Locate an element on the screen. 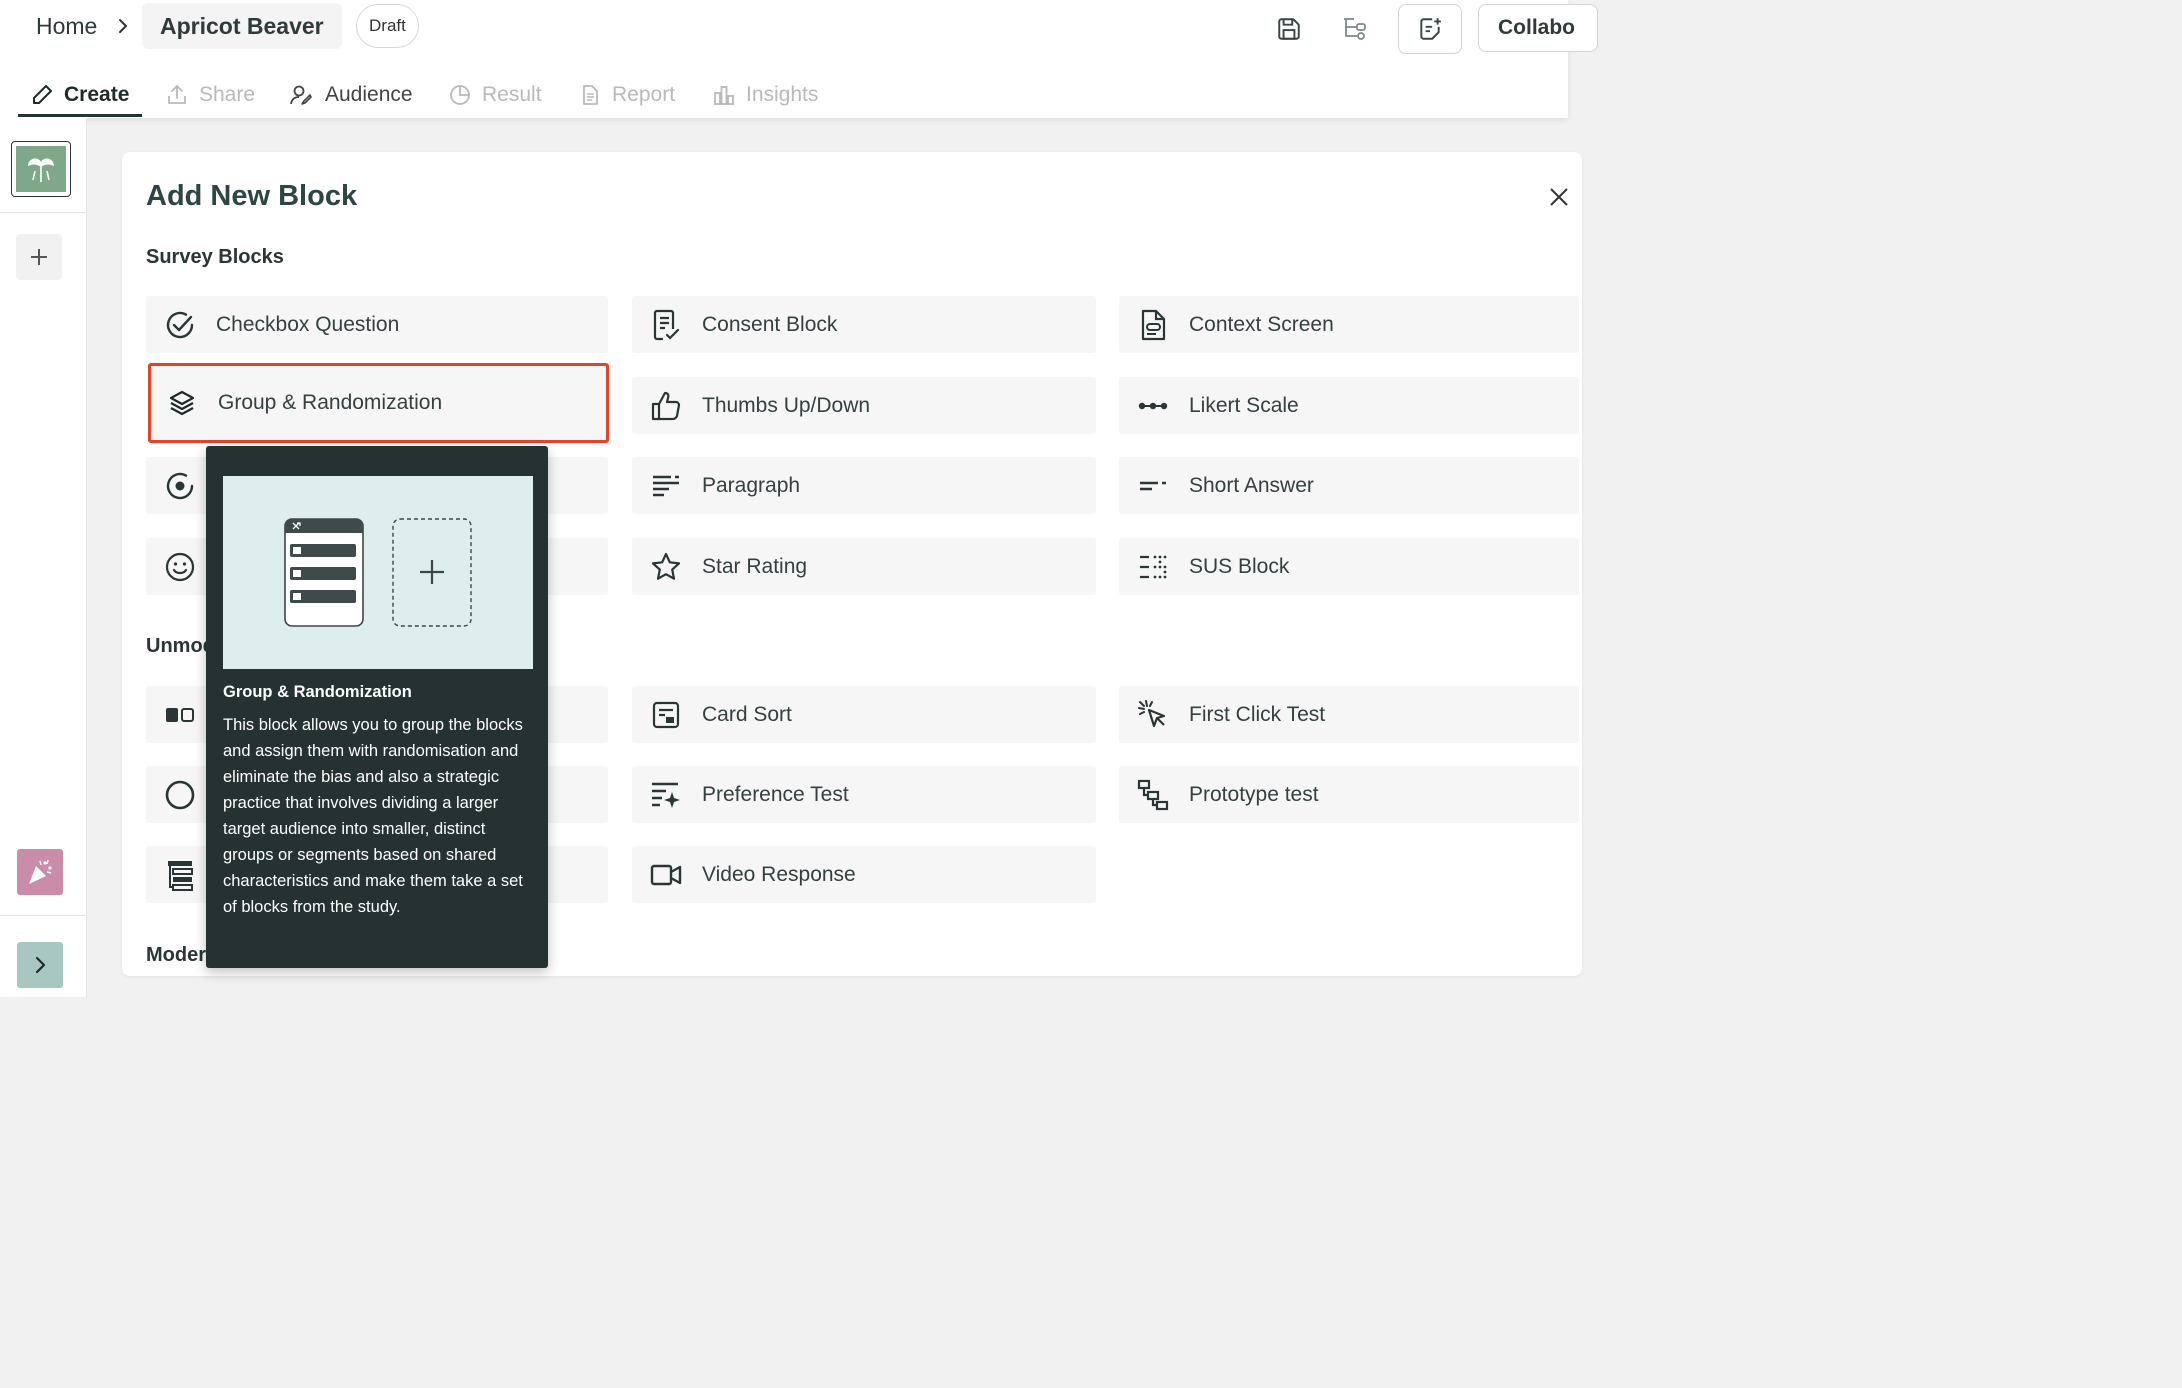 The height and width of the screenshot is (1388, 2182). add-note-button is located at coordinates (1430, 29).